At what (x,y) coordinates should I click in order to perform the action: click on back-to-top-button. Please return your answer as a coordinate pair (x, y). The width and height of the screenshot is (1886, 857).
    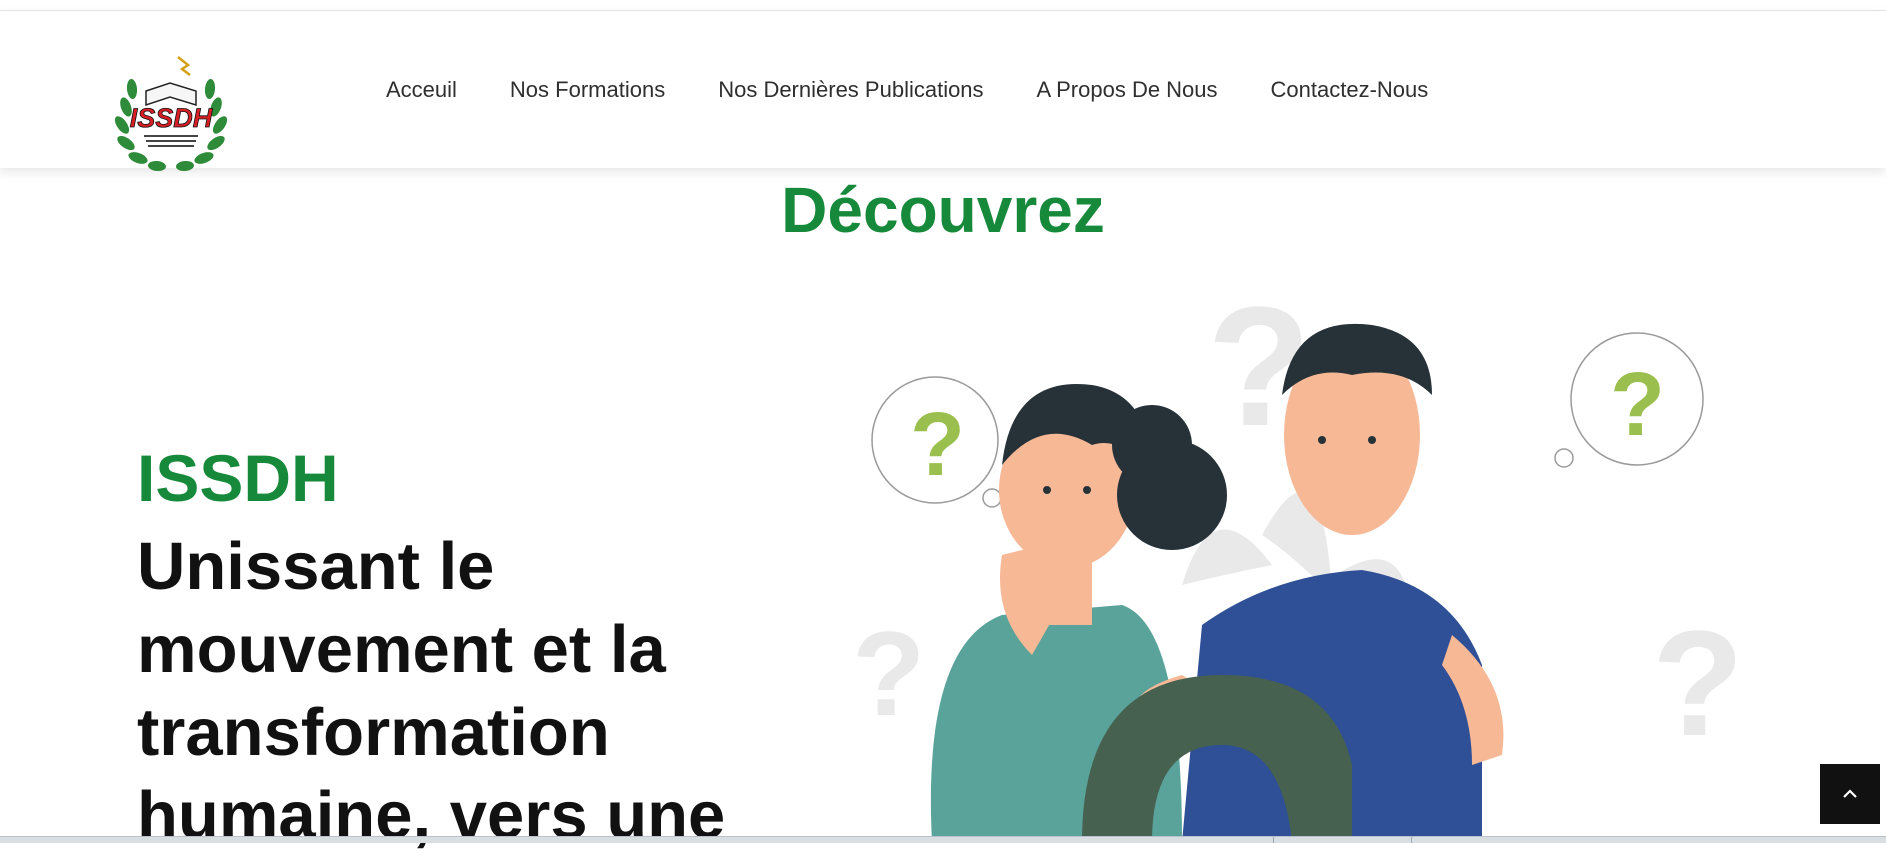
    Looking at the image, I should click on (1850, 794).